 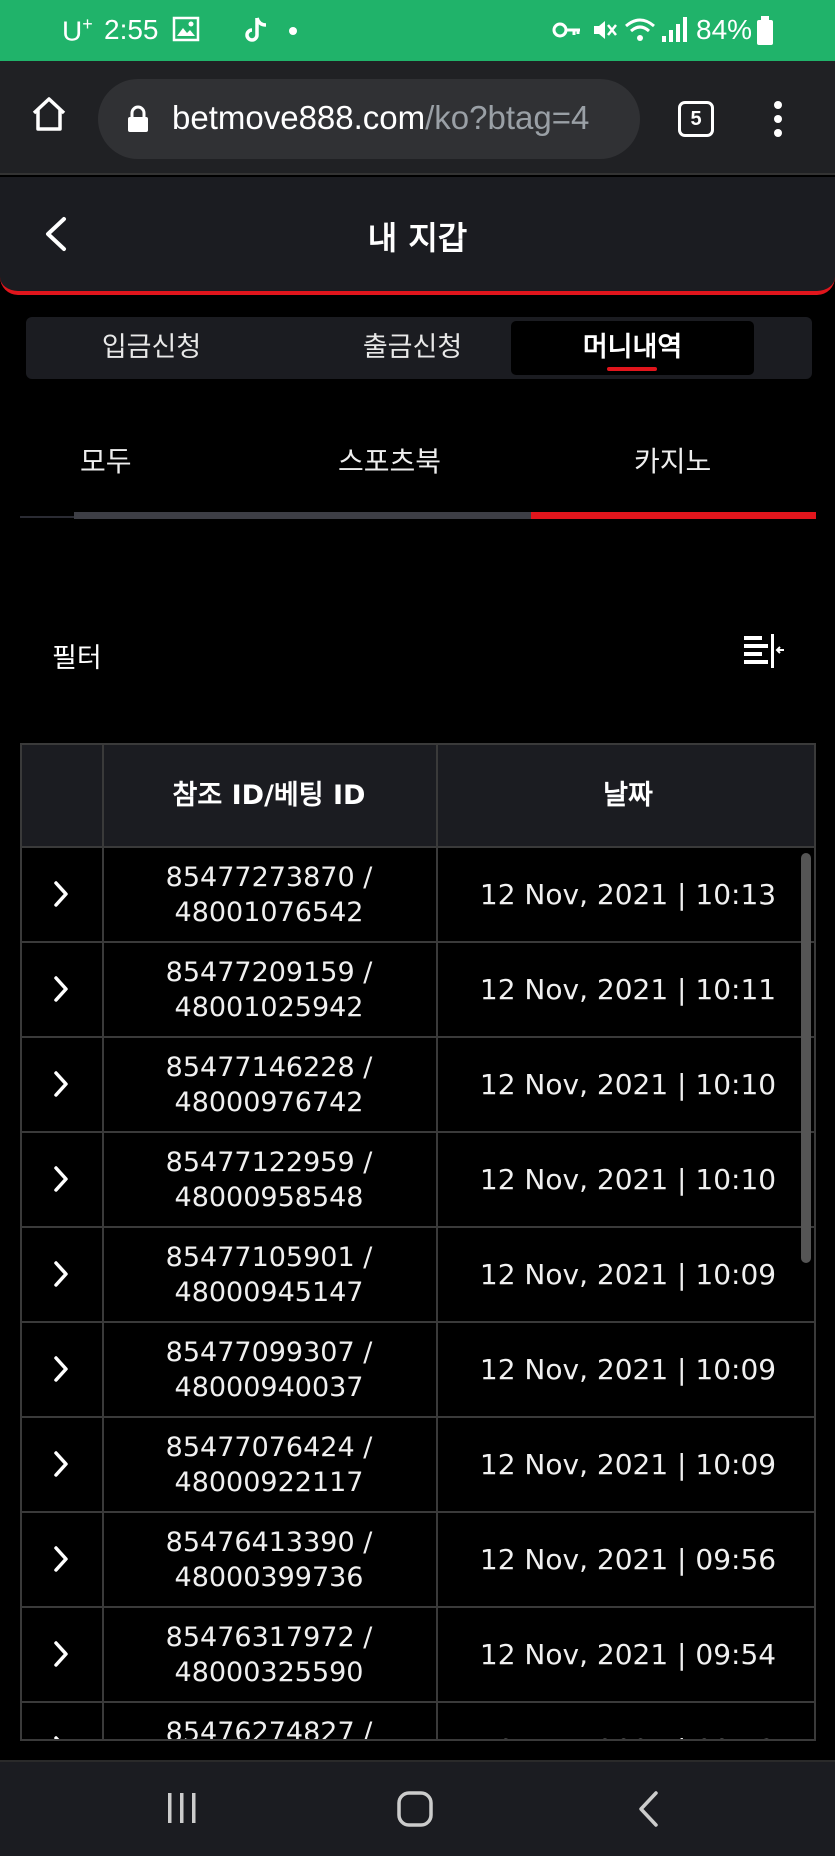 I want to click on address-bar: betmove888.com/ko?btag=4, so click(x=369, y=119).